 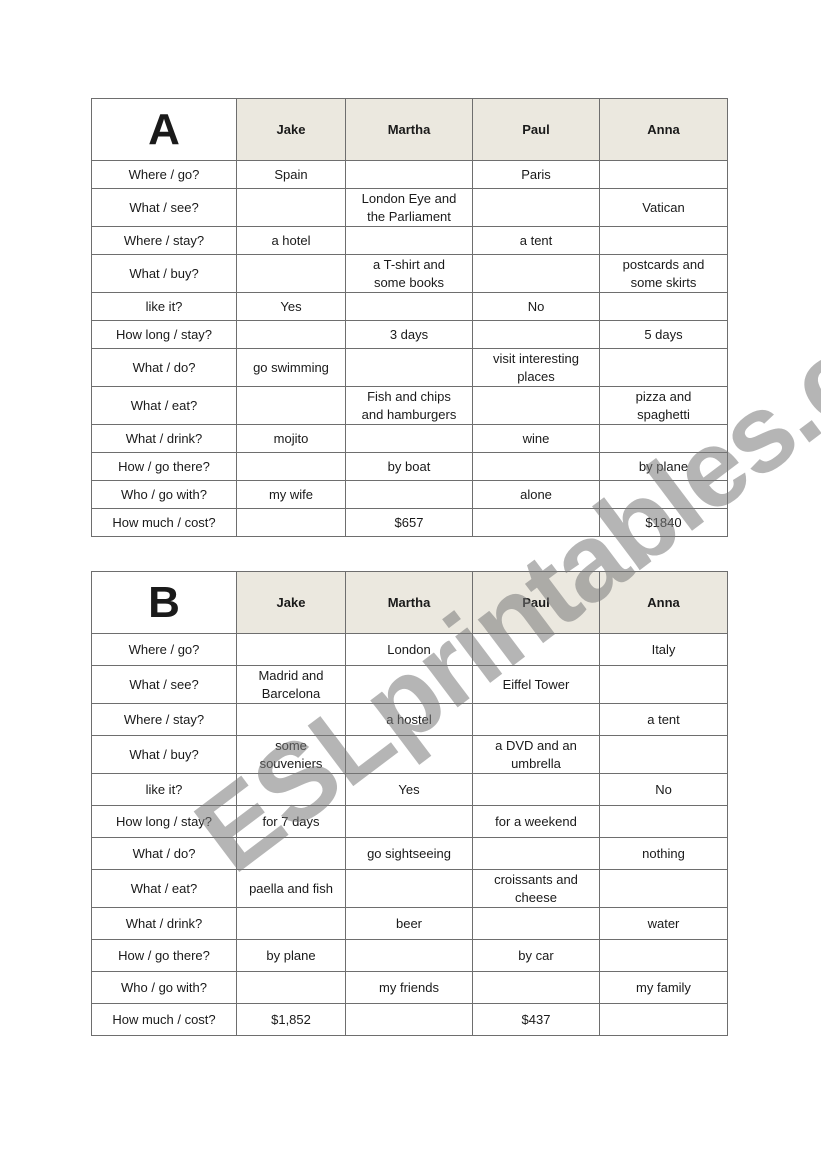 I want to click on answer-cell-anna: No, so click(x=663, y=789).